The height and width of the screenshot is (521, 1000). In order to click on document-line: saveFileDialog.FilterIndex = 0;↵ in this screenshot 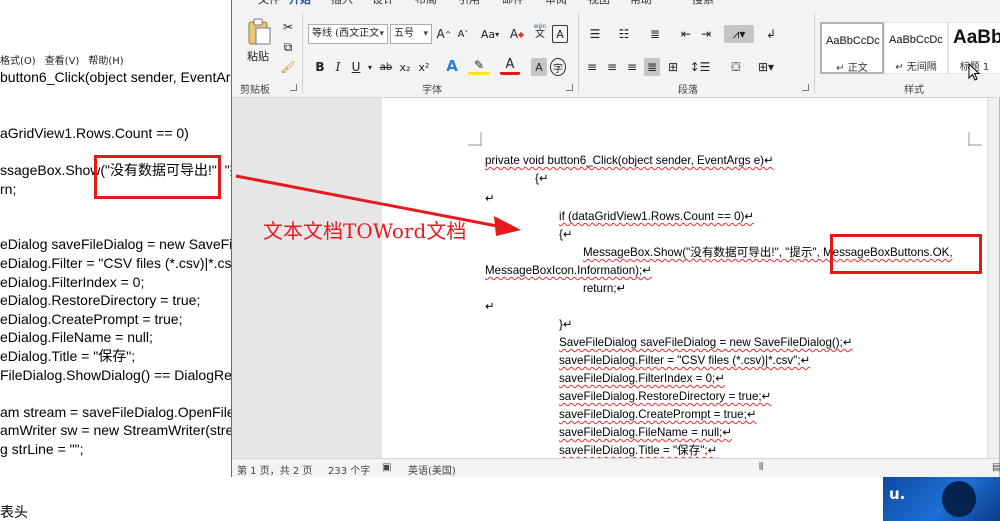, I will do `click(642, 378)`.